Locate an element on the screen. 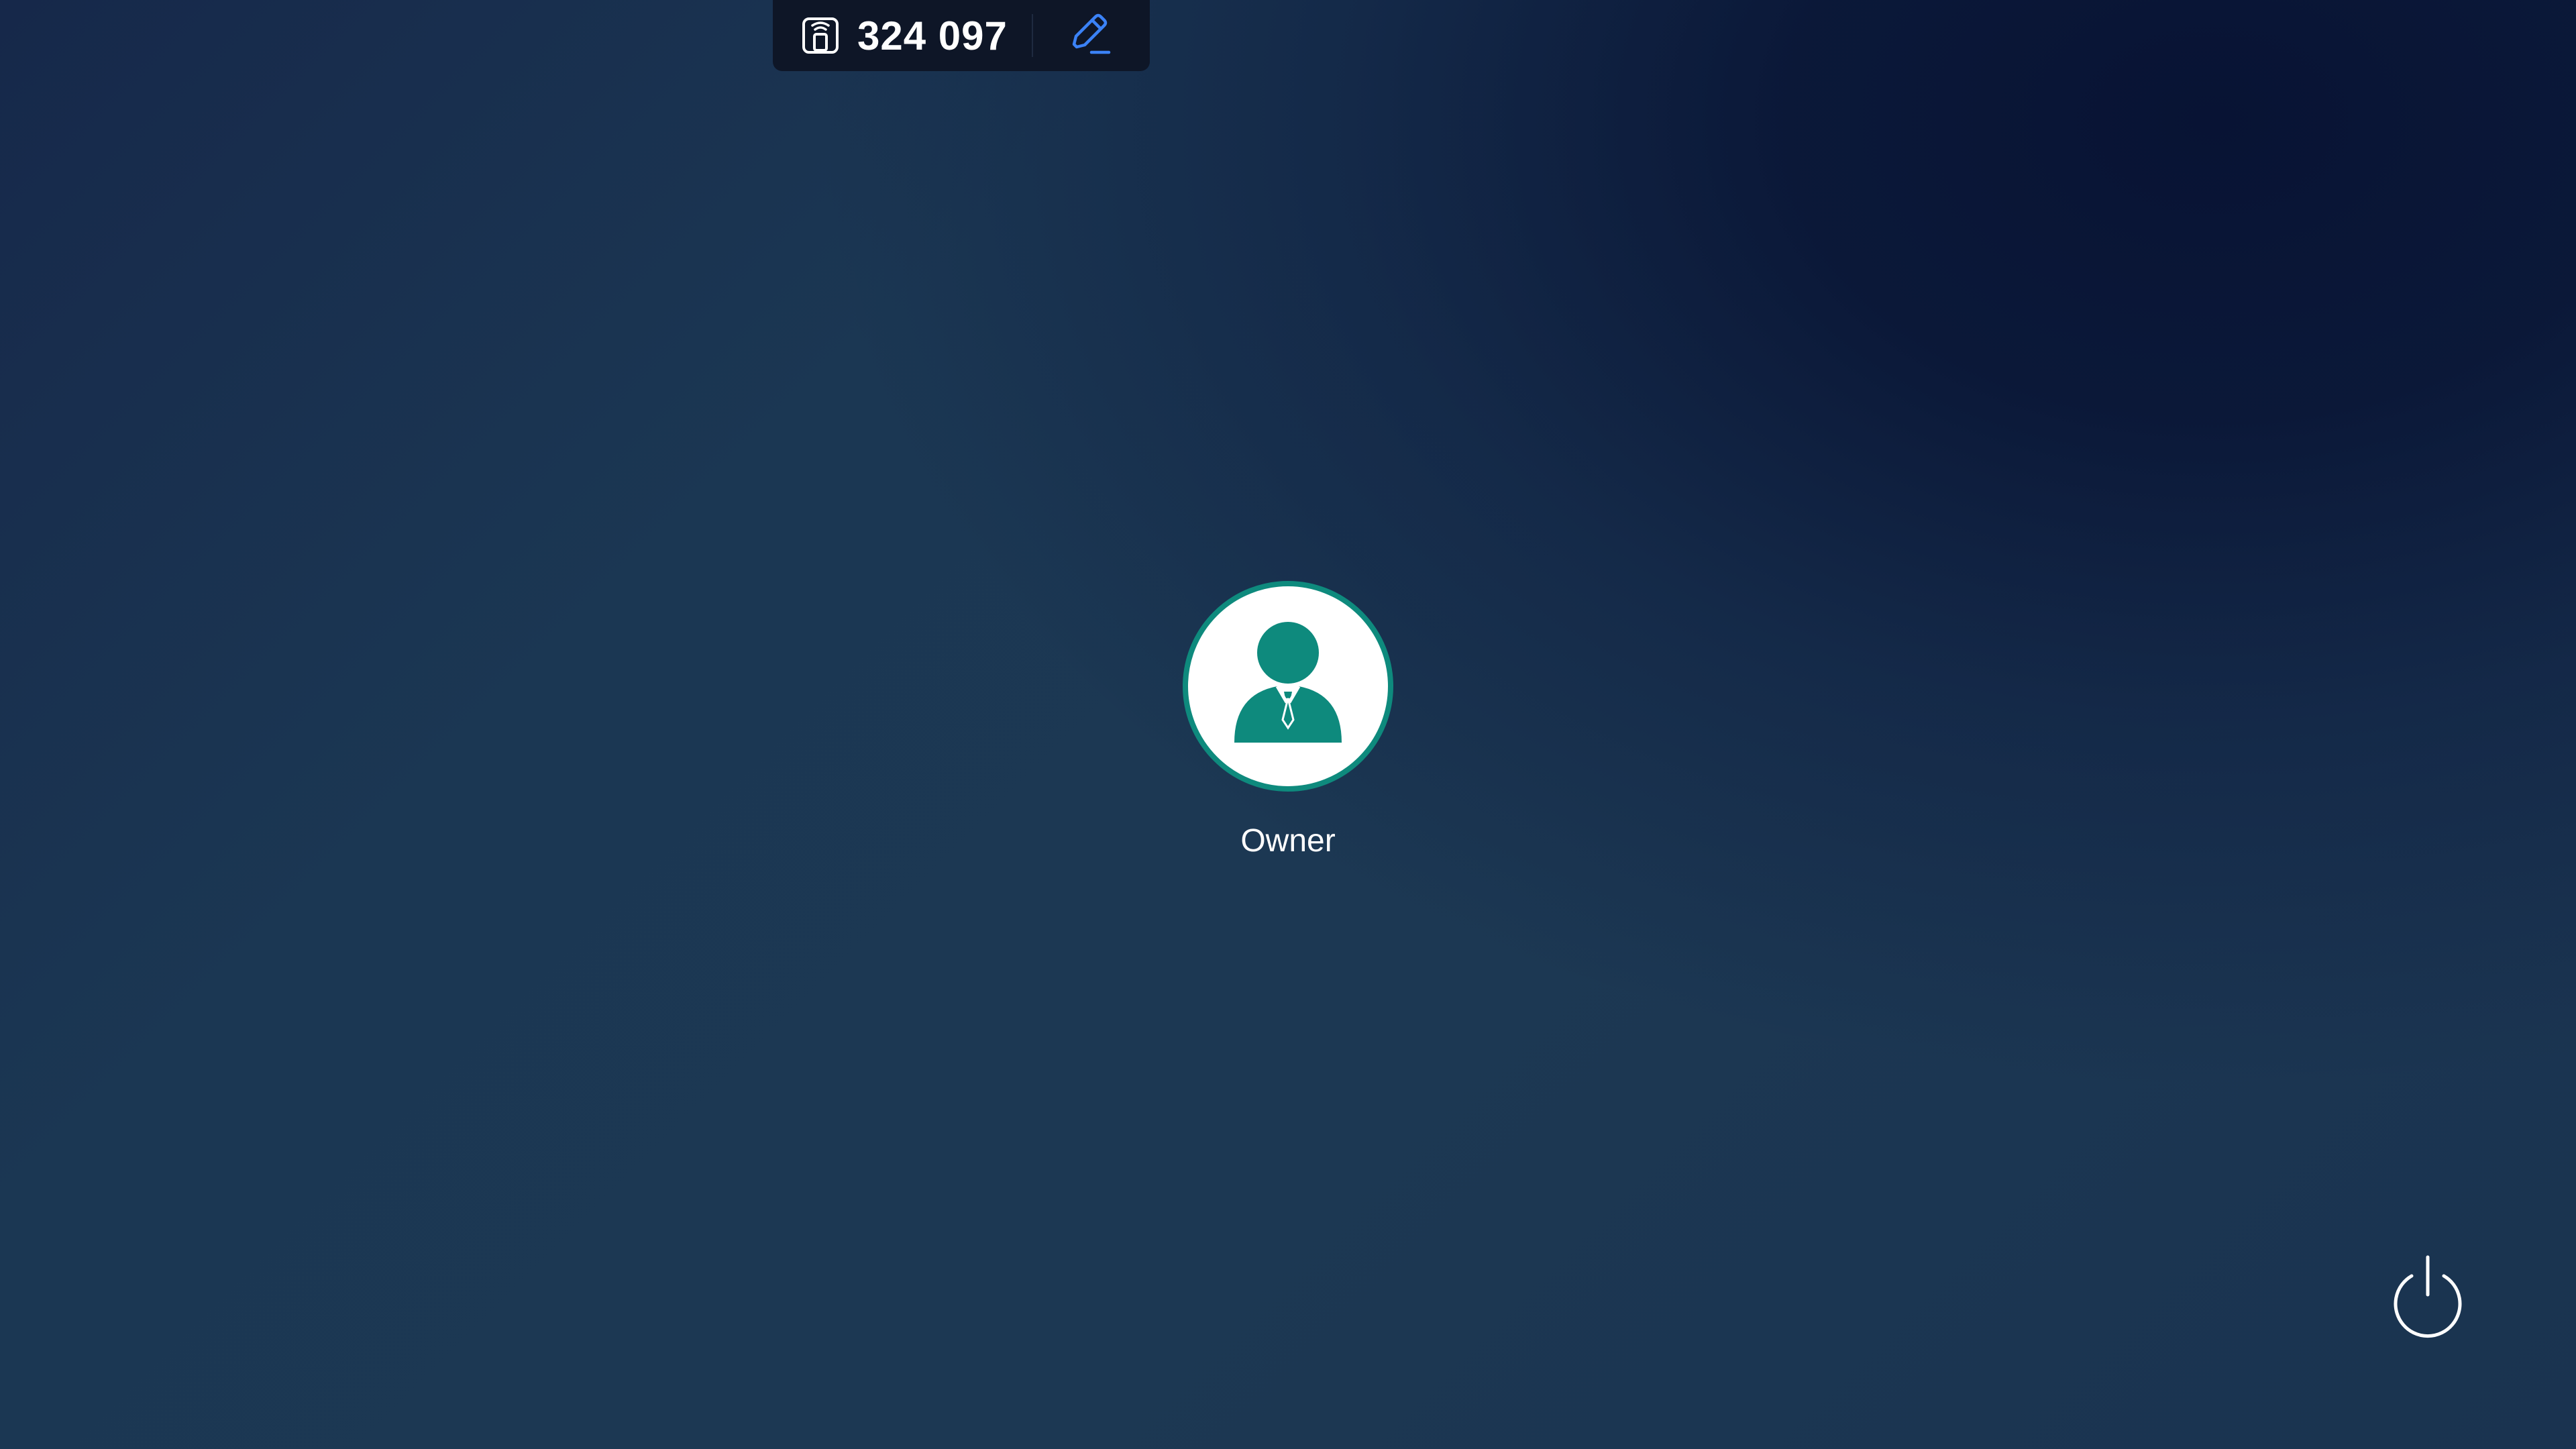  remote-session-bar: 324 097 is located at coordinates (961, 35).